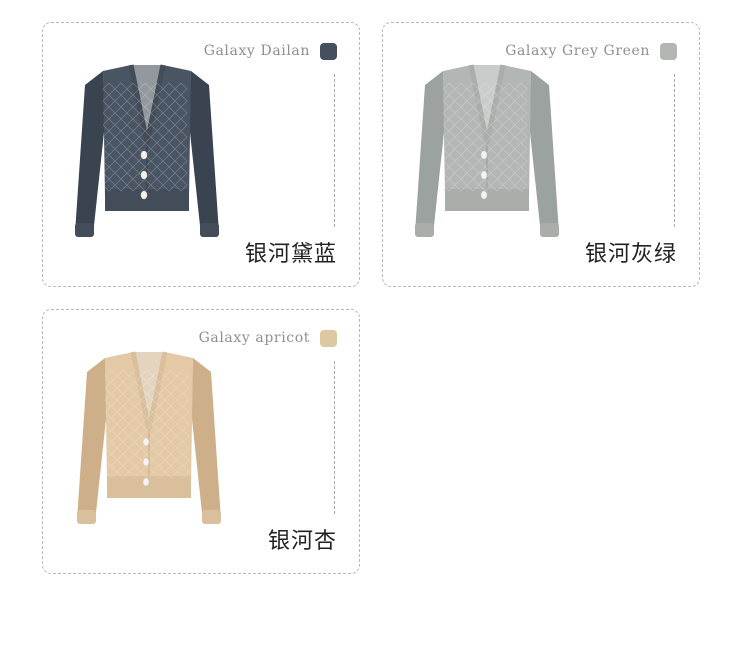  I want to click on color-name-chinese: 银河灰绿, so click(630, 254).